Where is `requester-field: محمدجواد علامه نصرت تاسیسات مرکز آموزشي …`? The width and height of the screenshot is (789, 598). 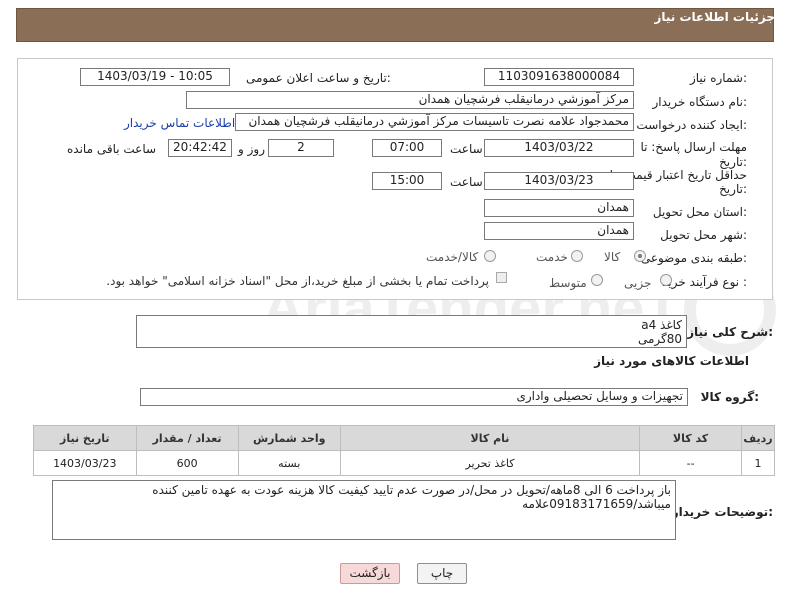 requester-field: محمدجواد علامه نصرت تاسیسات مرکز آموزشي … is located at coordinates (434, 122).